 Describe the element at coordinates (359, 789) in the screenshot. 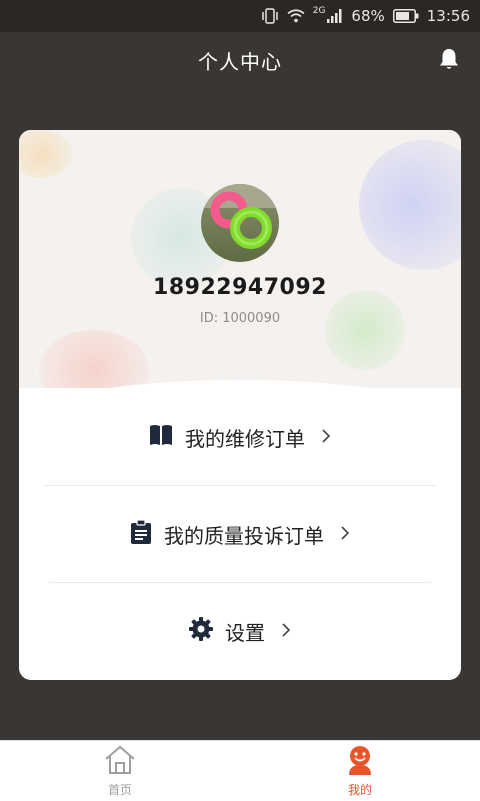

I see `tab-label: 我的` at that location.